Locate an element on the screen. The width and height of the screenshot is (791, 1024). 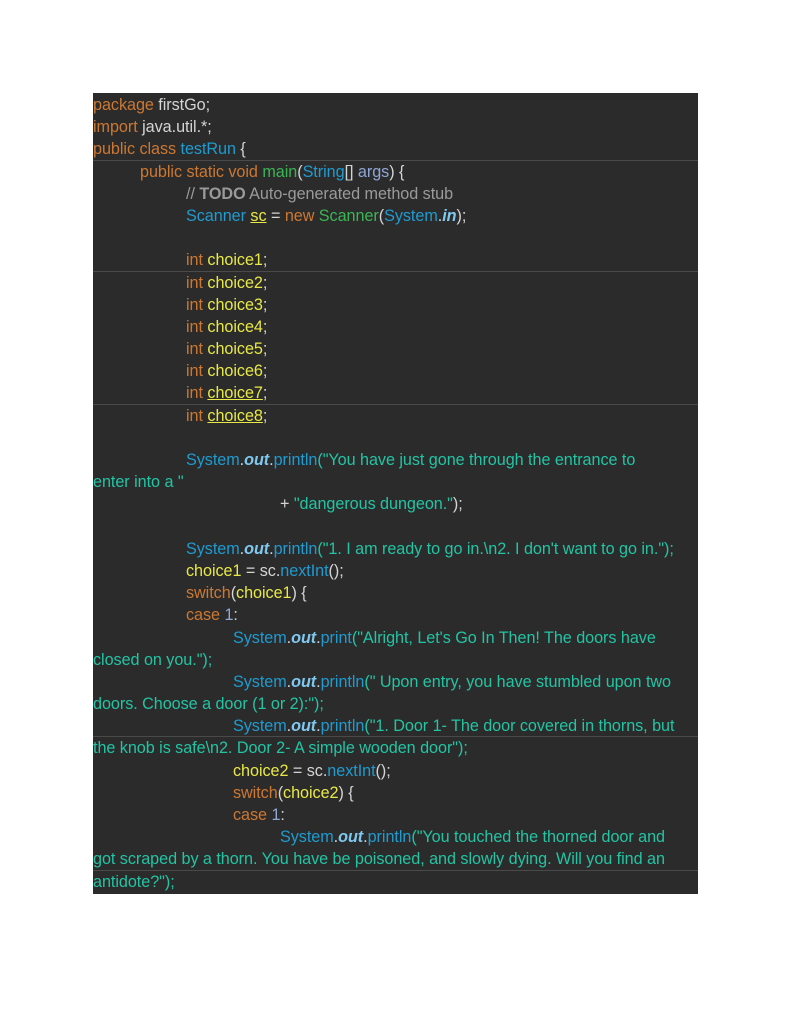
code-line: + "dangerous dungeon."); is located at coordinates (395, 504).